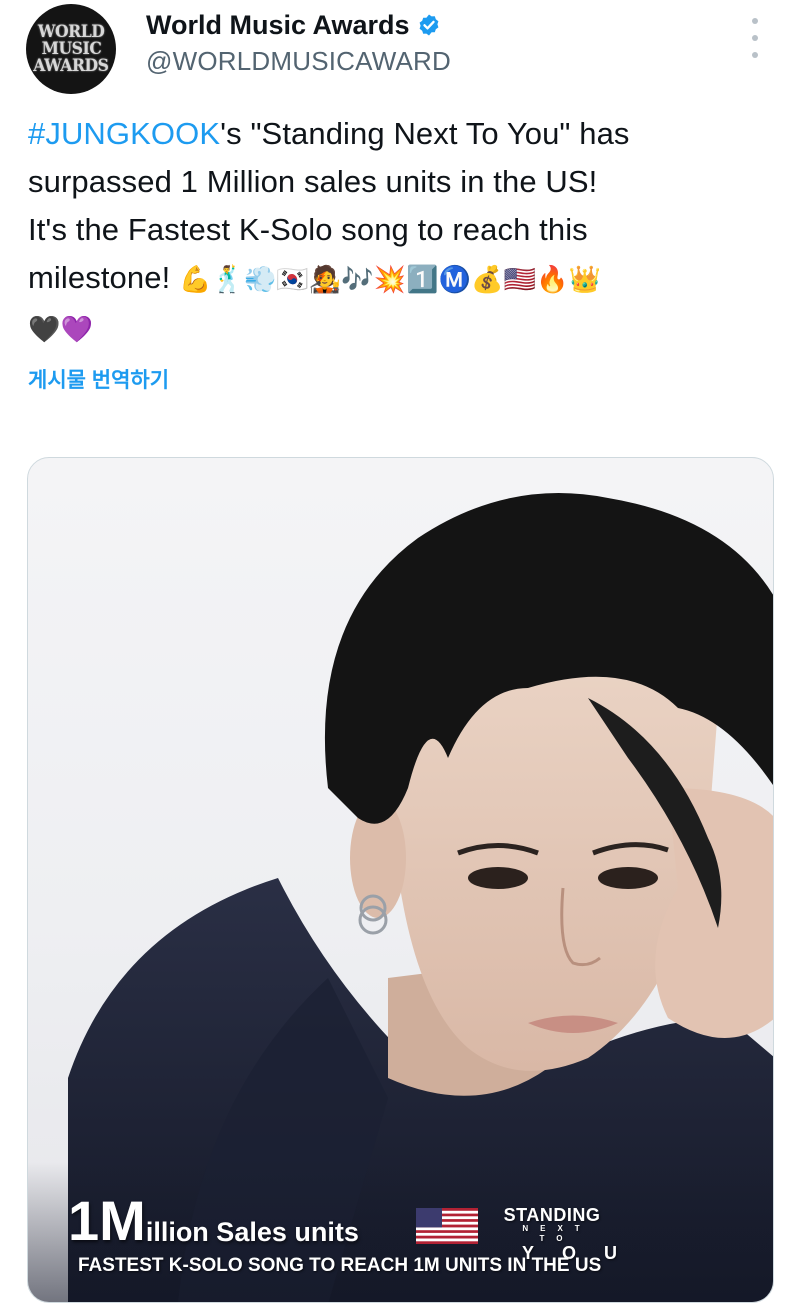 This screenshot has height=1311, width=800. I want to click on tweet-line: milestone!, so click(99, 277).